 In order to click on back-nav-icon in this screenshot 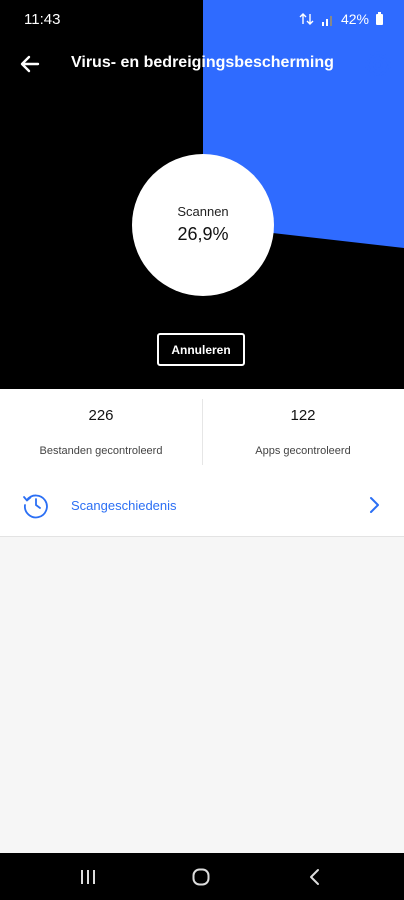, I will do `click(315, 877)`.